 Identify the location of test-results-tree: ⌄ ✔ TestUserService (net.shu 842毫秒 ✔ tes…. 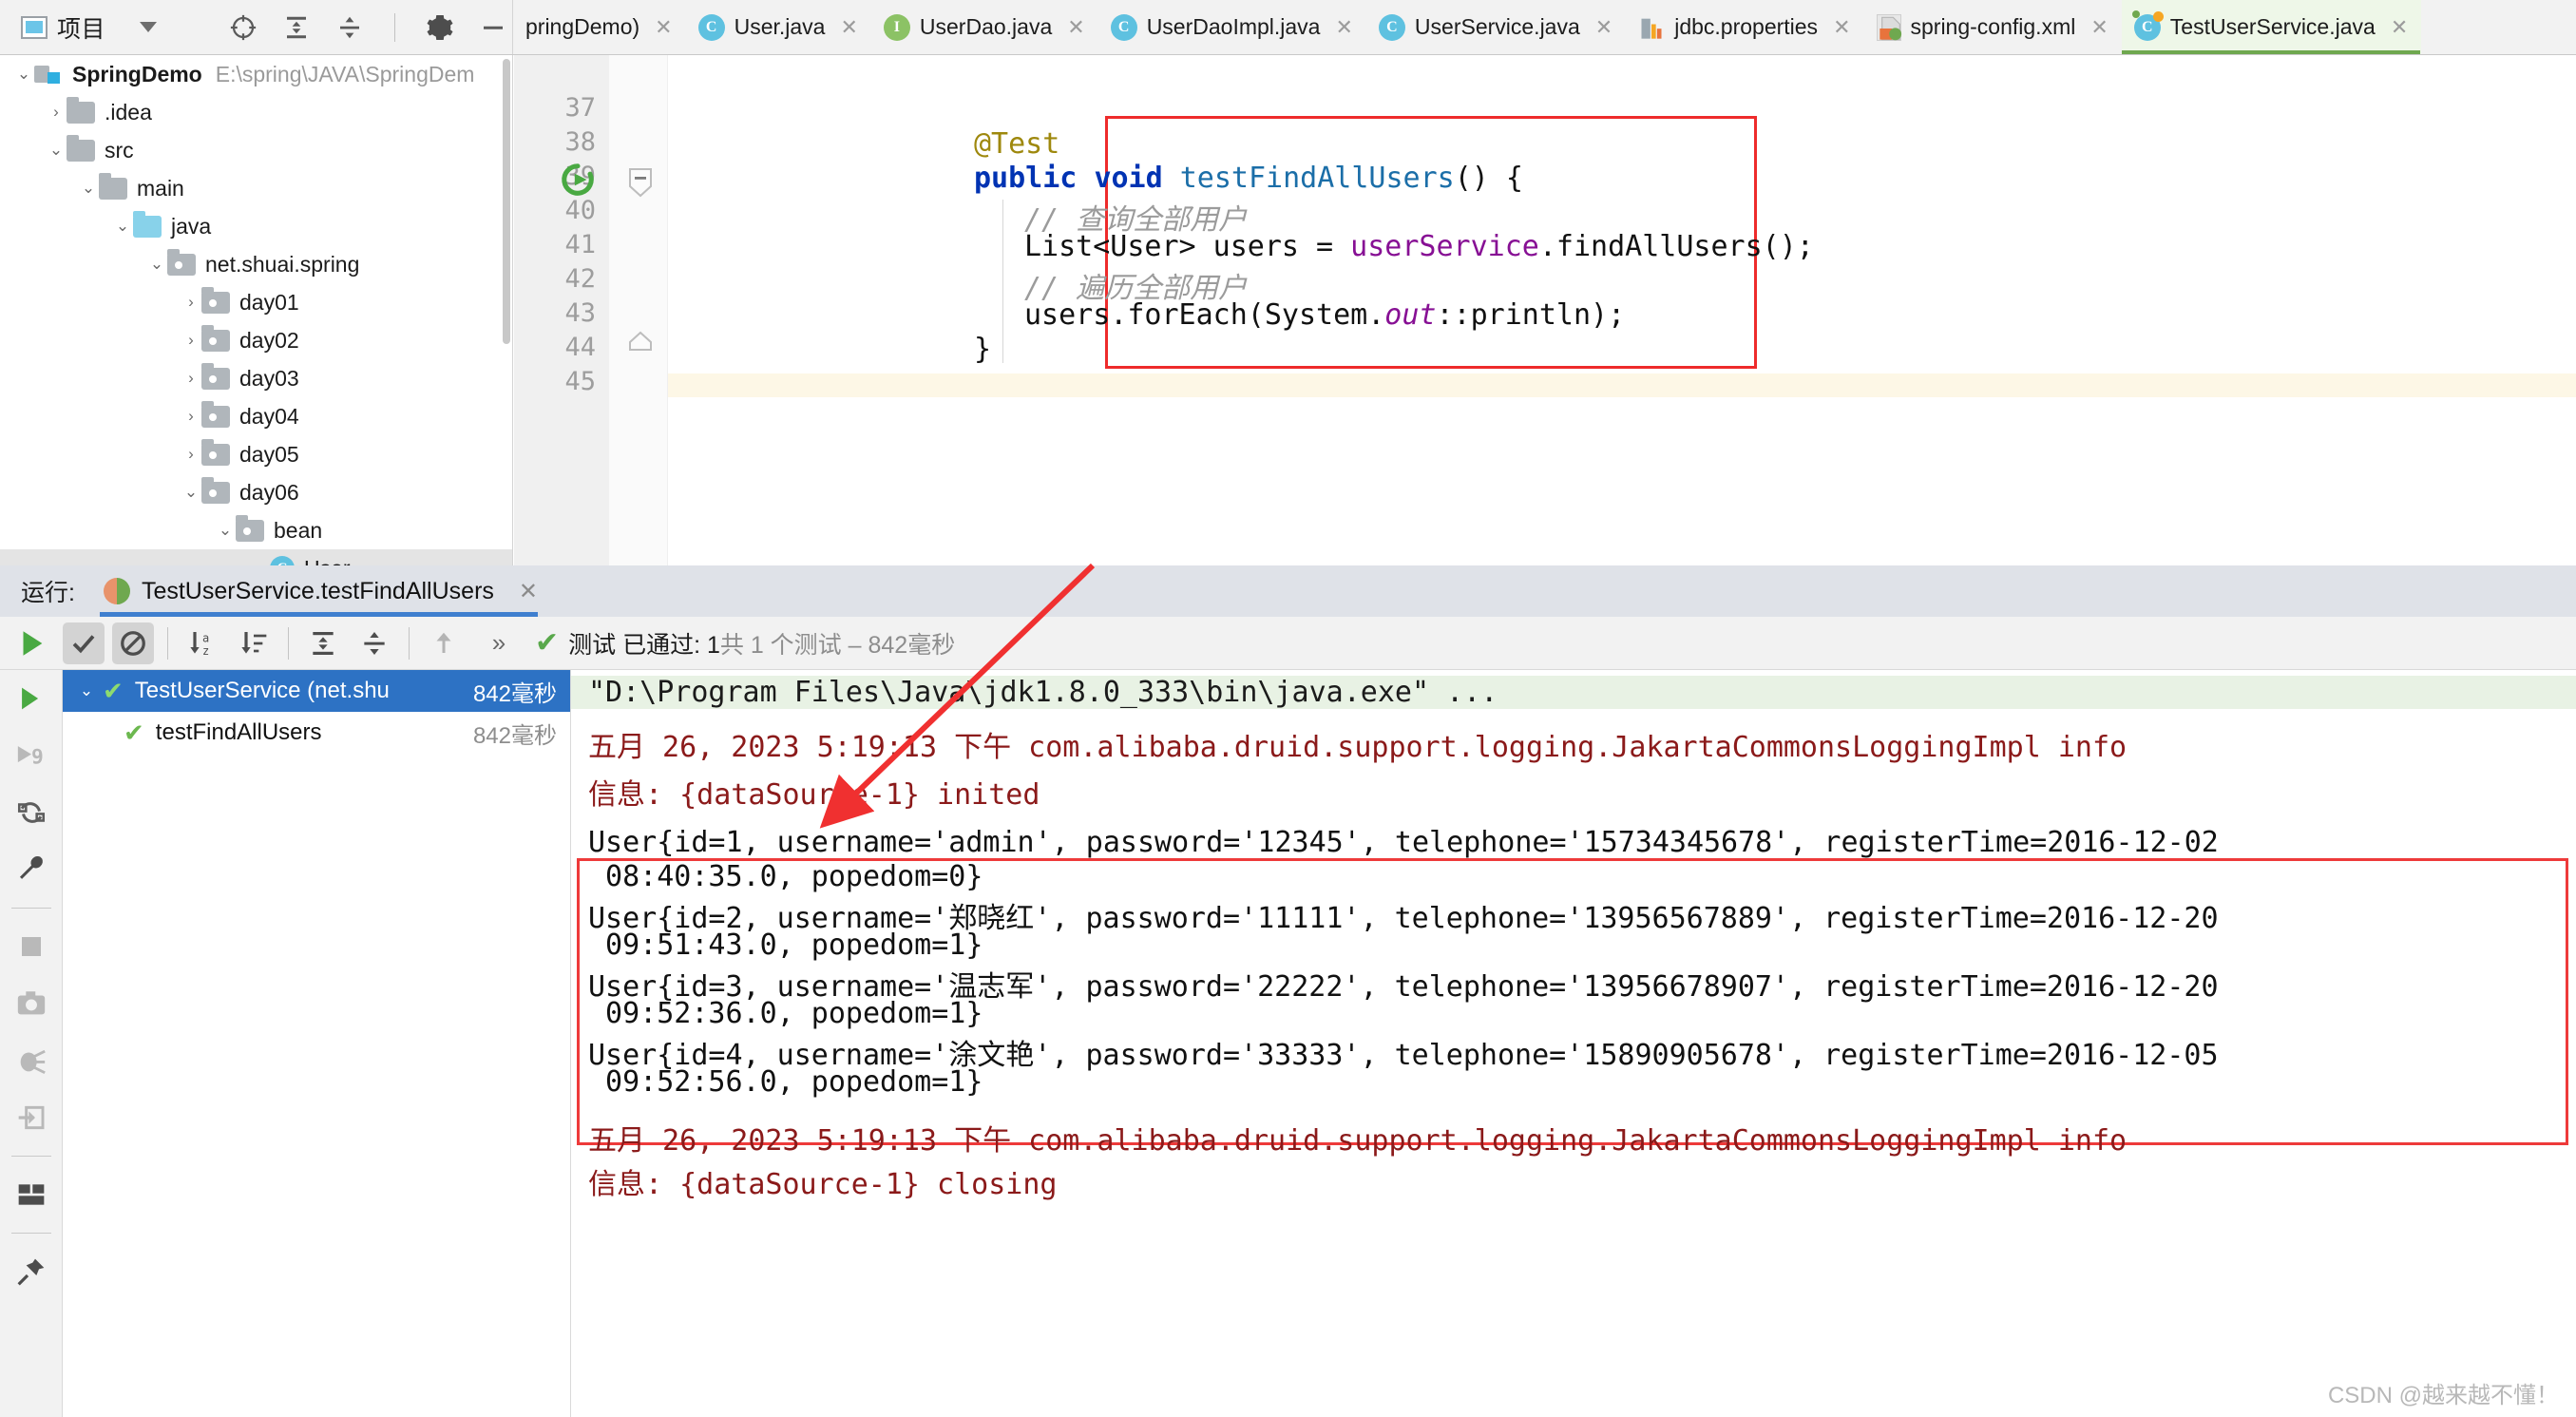
(317, 1043).